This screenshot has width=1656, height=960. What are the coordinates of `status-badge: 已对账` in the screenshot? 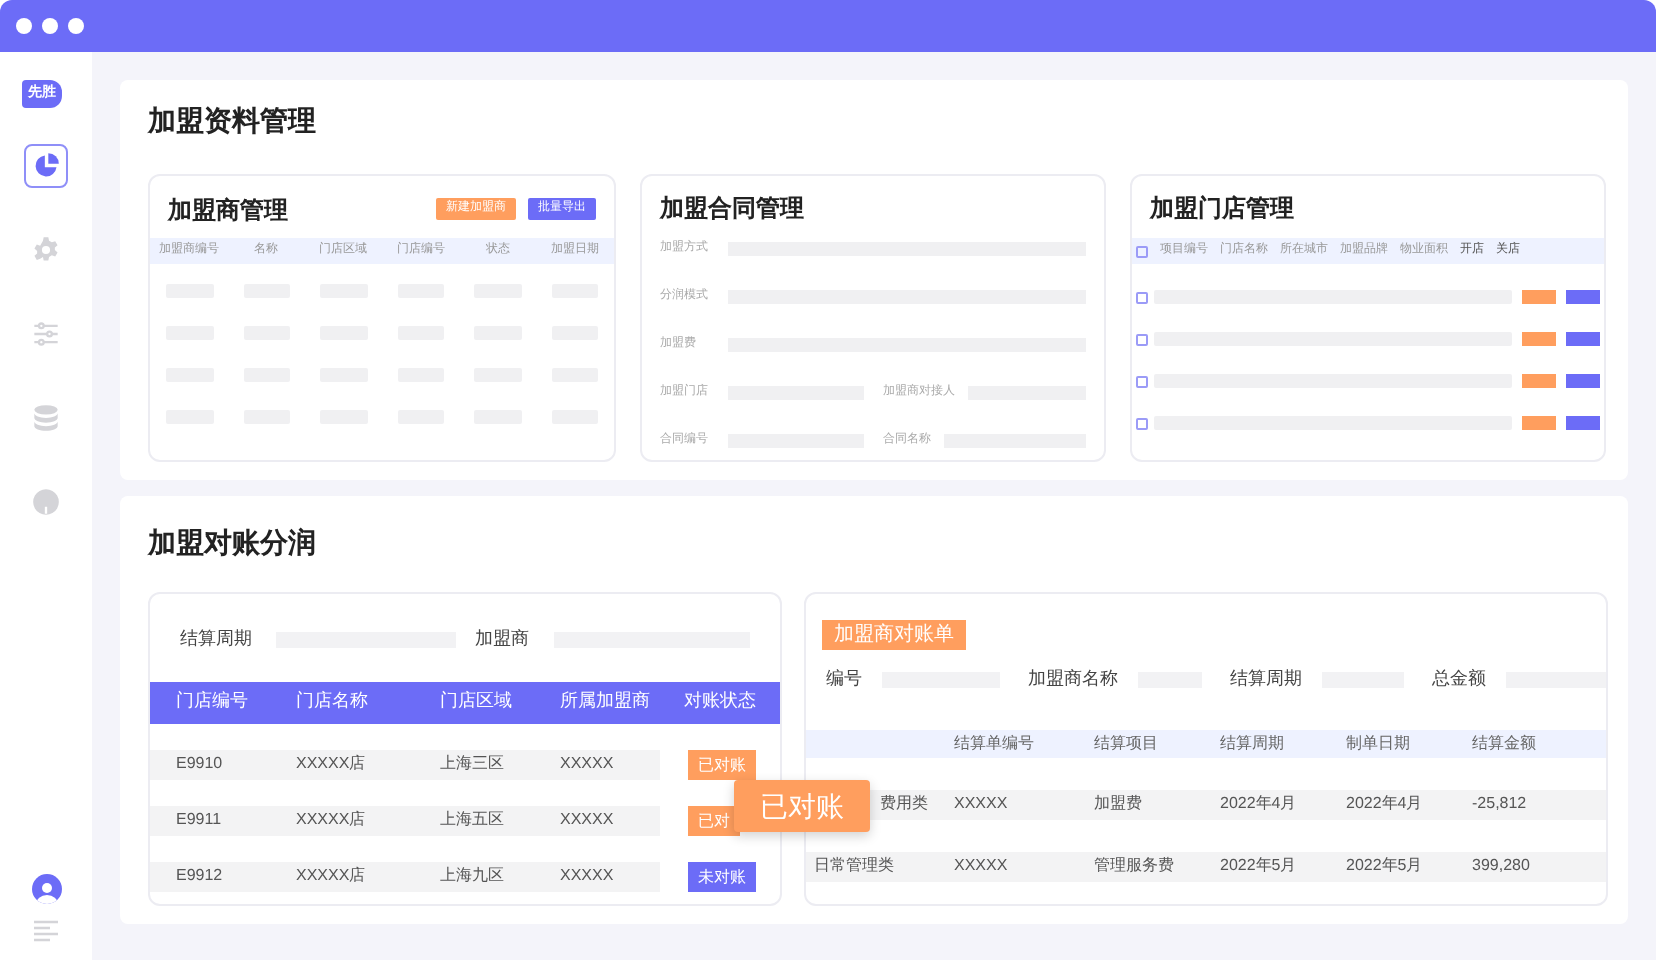 It's located at (722, 764).